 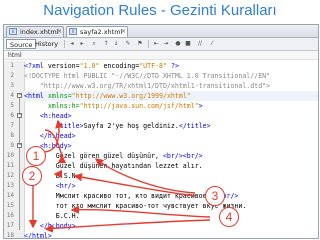 I want to click on uncomment-icon: ⁄, so click(x=212, y=44).